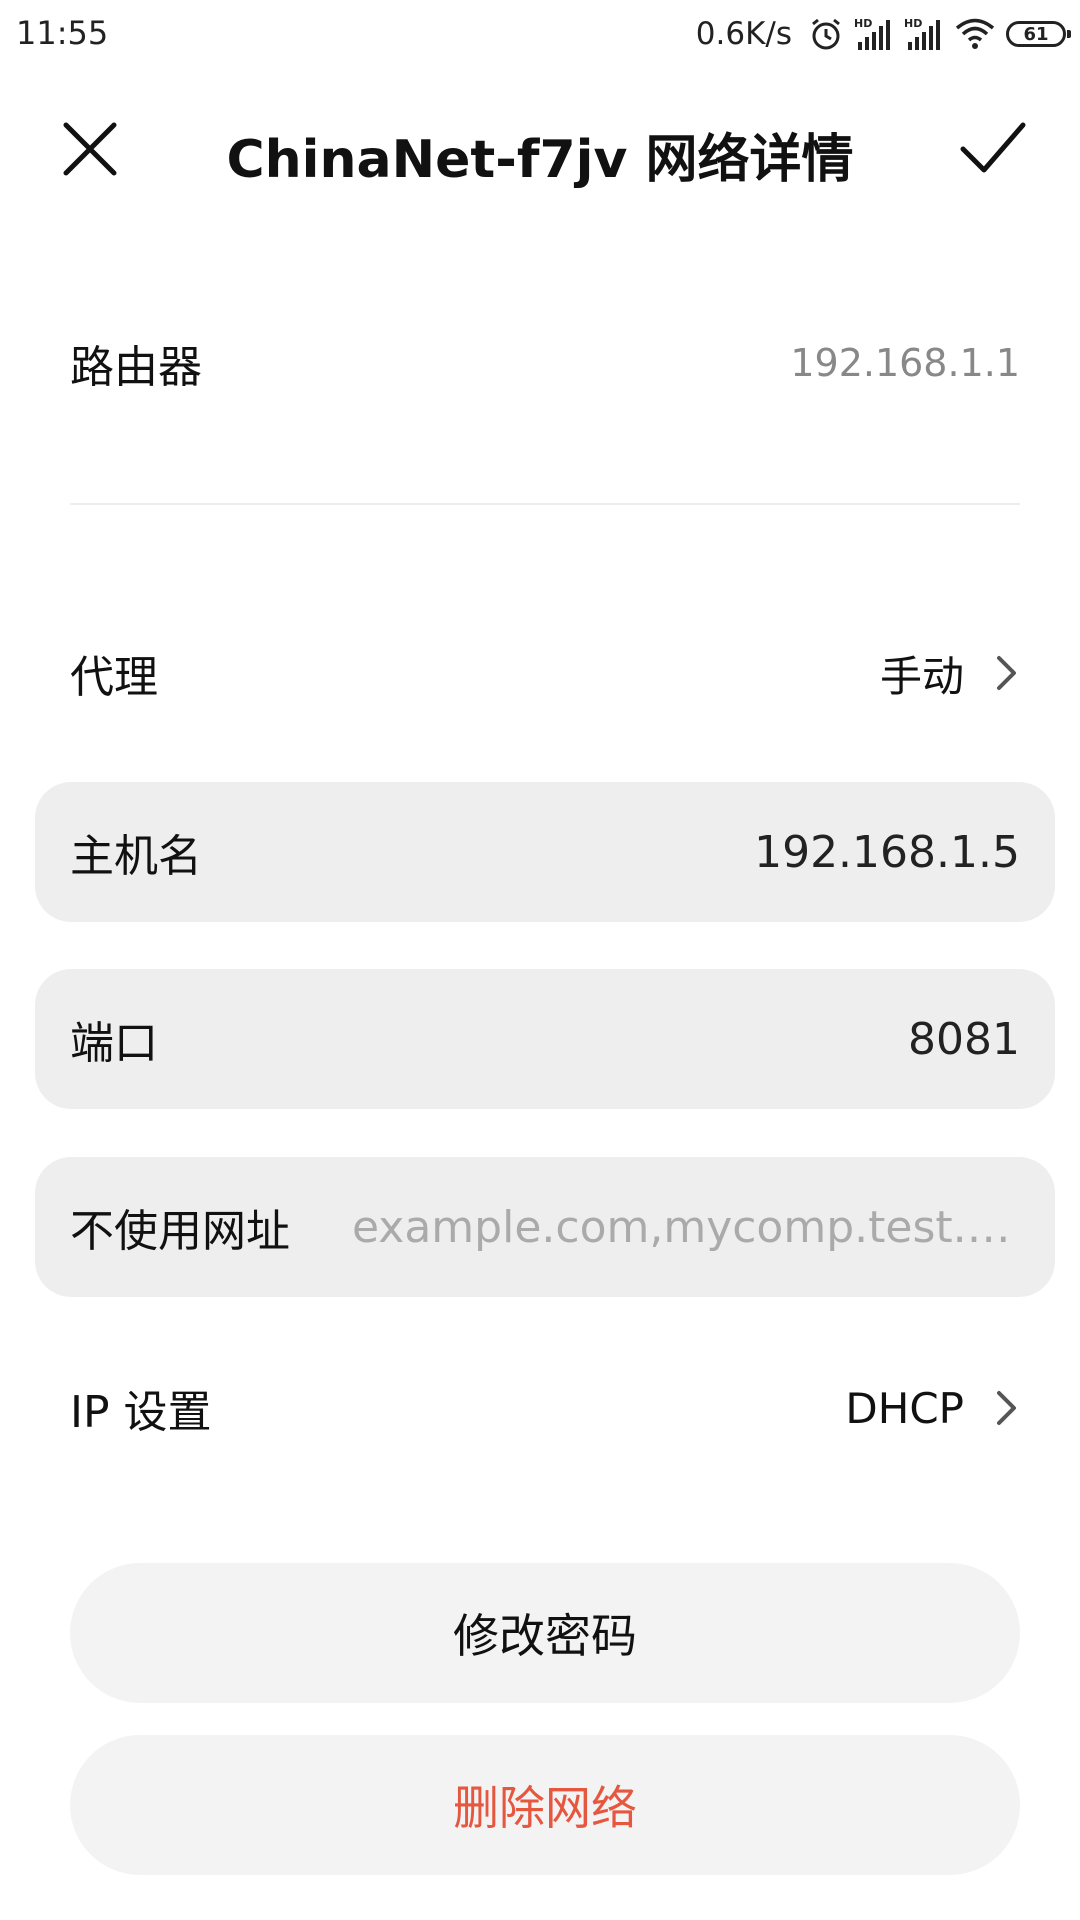  I want to click on delete-network-button: 删除网络, so click(545, 1805).